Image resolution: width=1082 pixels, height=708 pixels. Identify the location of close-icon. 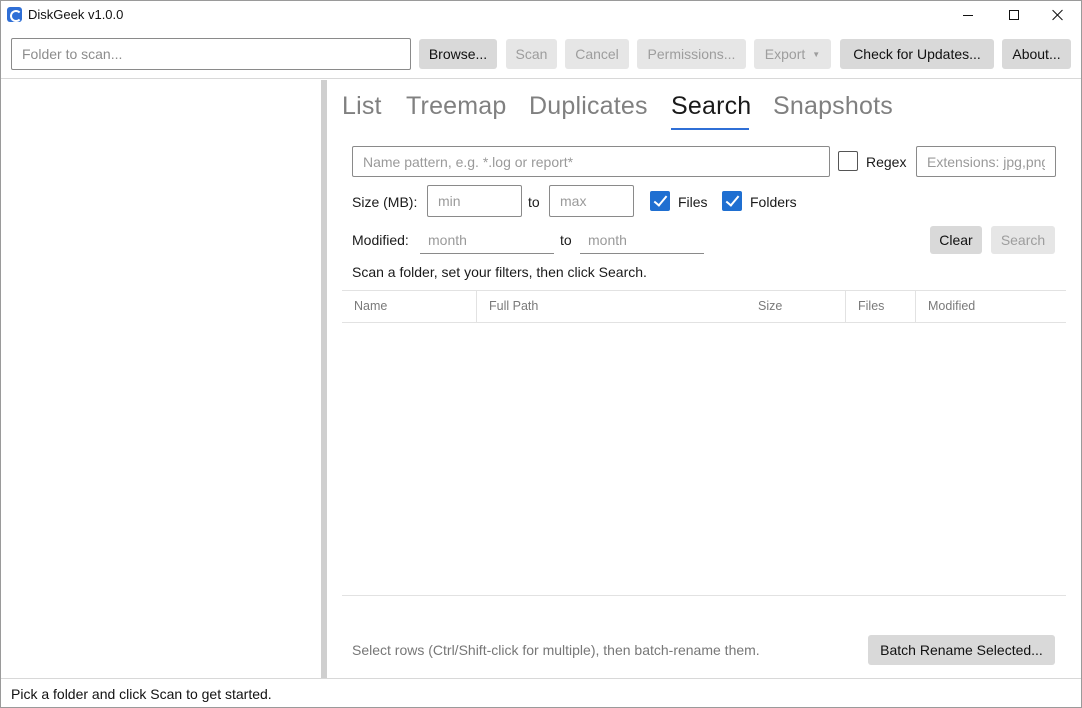
(1058, 15).